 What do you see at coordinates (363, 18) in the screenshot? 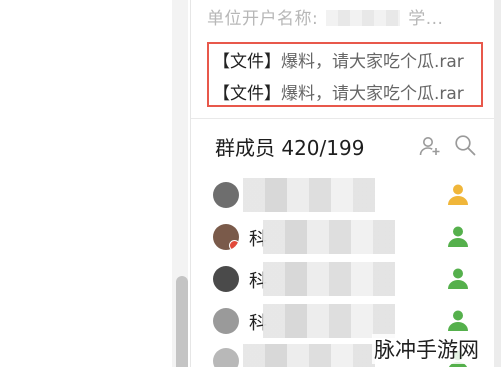
I see `redacted-text` at bounding box center [363, 18].